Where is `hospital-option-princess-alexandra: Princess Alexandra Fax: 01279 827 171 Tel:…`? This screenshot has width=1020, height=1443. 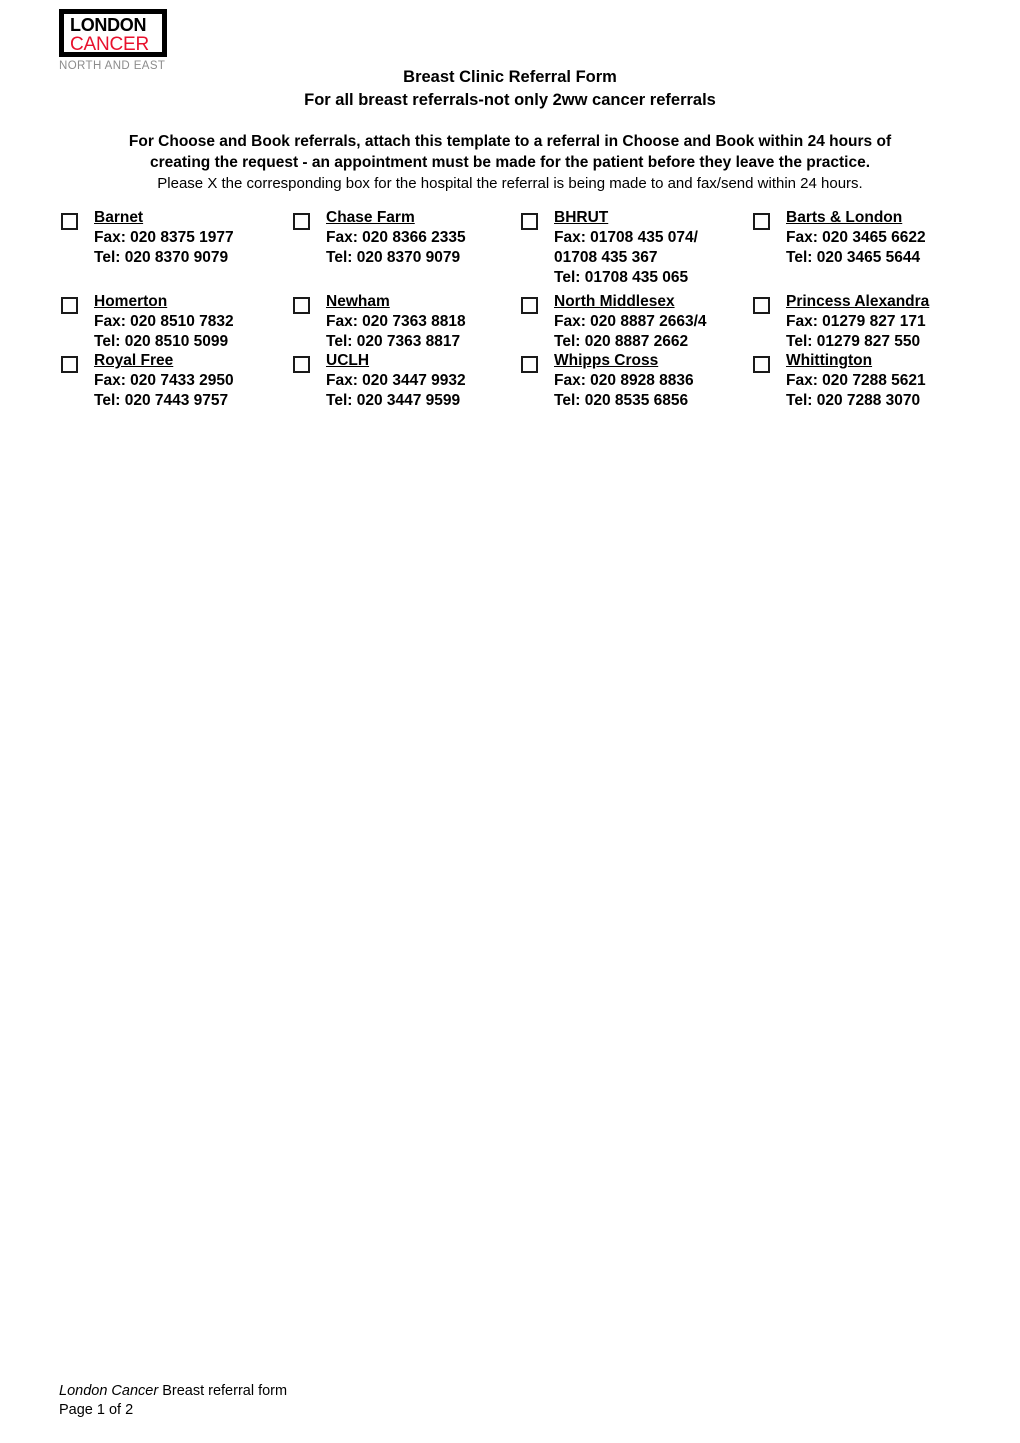 hospital-option-princess-alexandra: Princess Alexandra Fax: 01279 827 171 Tel:… is located at coordinates (875, 322).